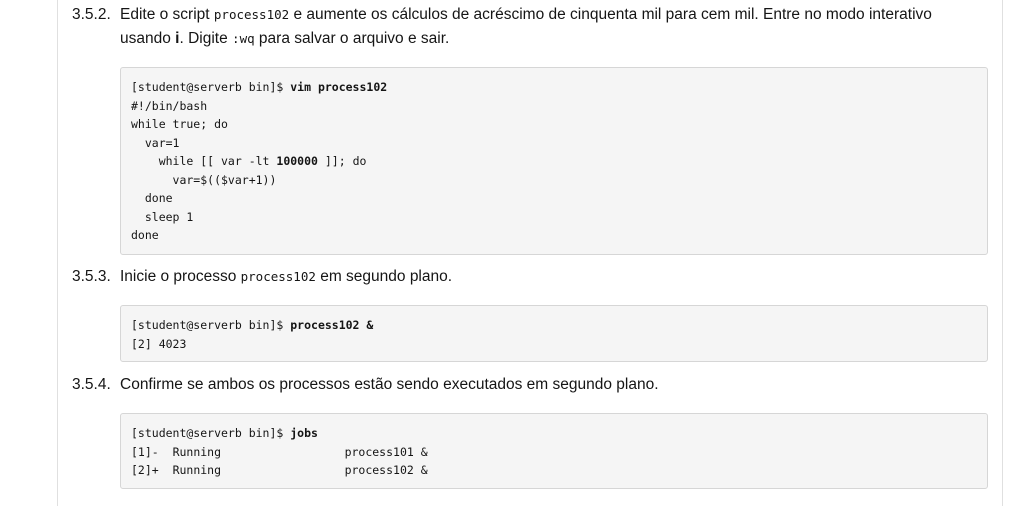  I want to click on step-number: 3.5.3., so click(91, 276).